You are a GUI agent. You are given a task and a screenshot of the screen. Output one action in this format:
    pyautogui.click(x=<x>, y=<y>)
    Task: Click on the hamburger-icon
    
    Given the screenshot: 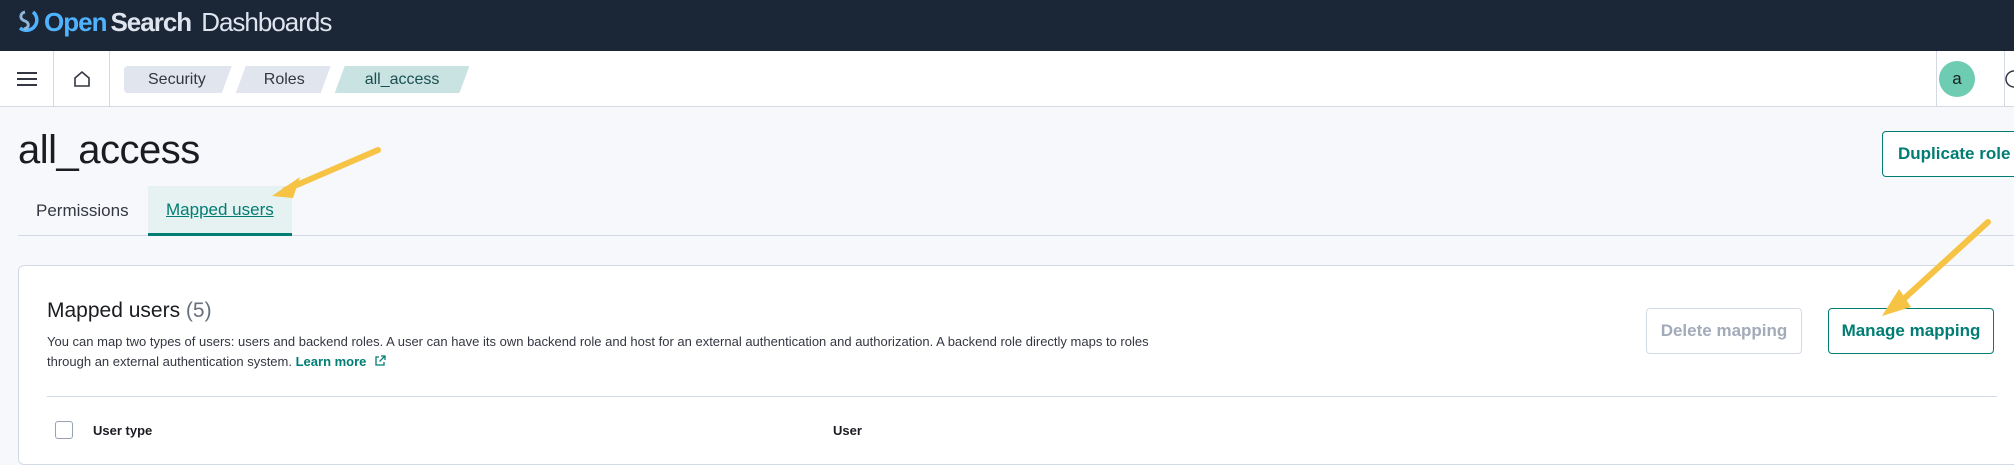 What is the action you would take?
    pyautogui.click(x=26, y=79)
    